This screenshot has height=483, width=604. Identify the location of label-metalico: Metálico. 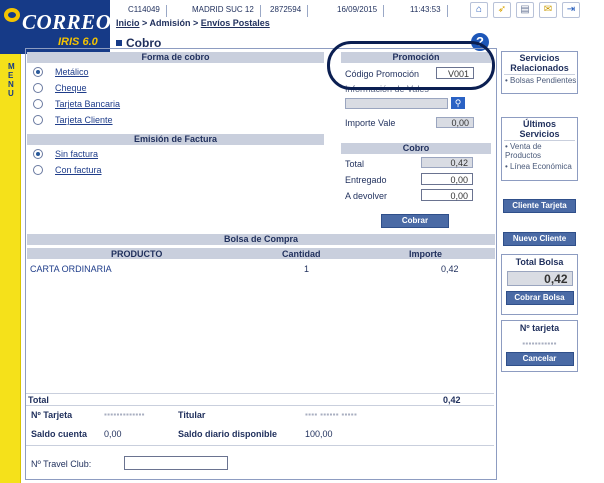
(72, 72).